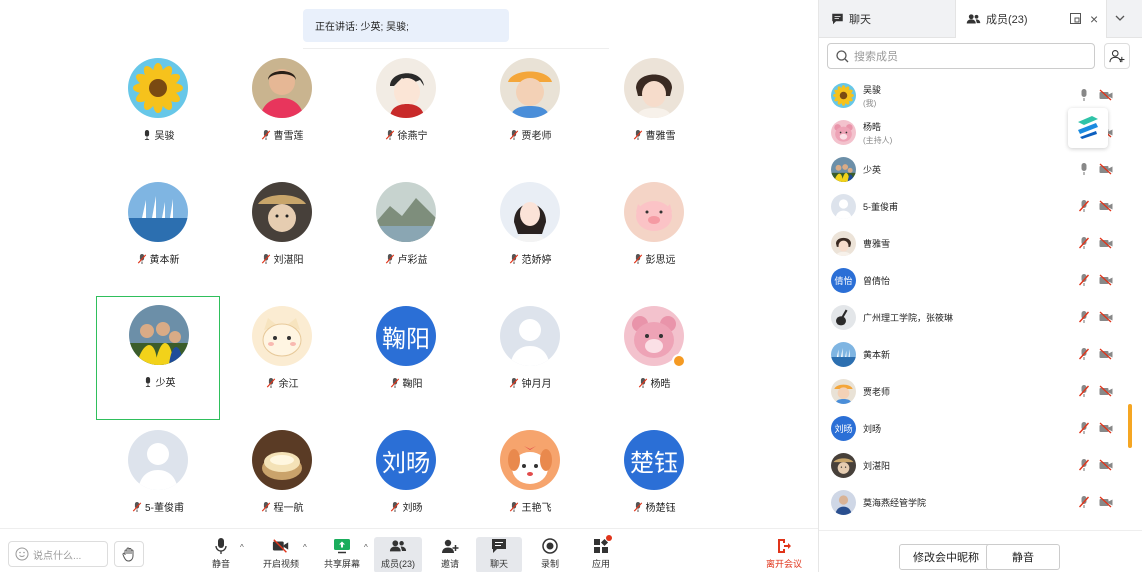 Image resolution: width=1142 pixels, height=572 pixels. Describe the element at coordinates (1130, 426) in the screenshot. I see `member-list-scrollbar` at that location.